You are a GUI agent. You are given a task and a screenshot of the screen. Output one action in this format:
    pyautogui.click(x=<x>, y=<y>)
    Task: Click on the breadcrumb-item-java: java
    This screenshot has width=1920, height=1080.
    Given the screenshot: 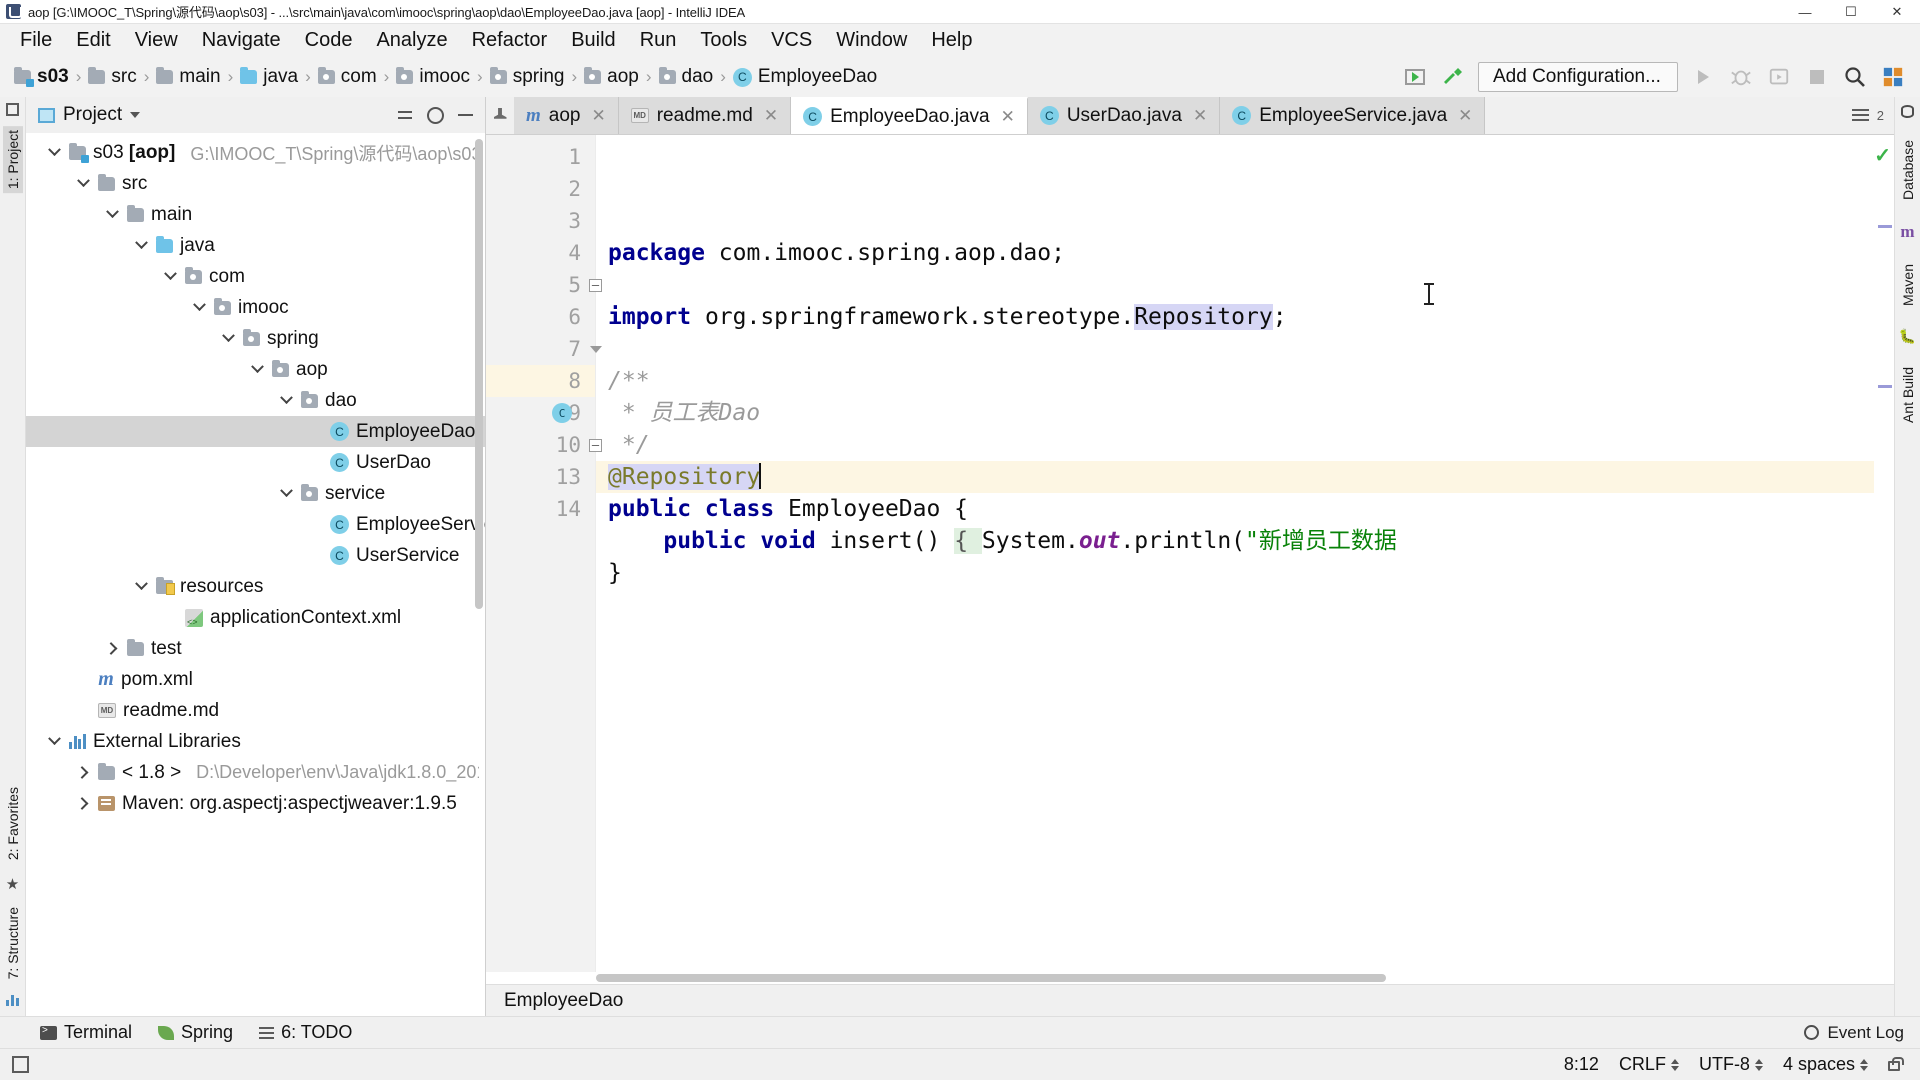 What is the action you would take?
    pyautogui.click(x=269, y=77)
    